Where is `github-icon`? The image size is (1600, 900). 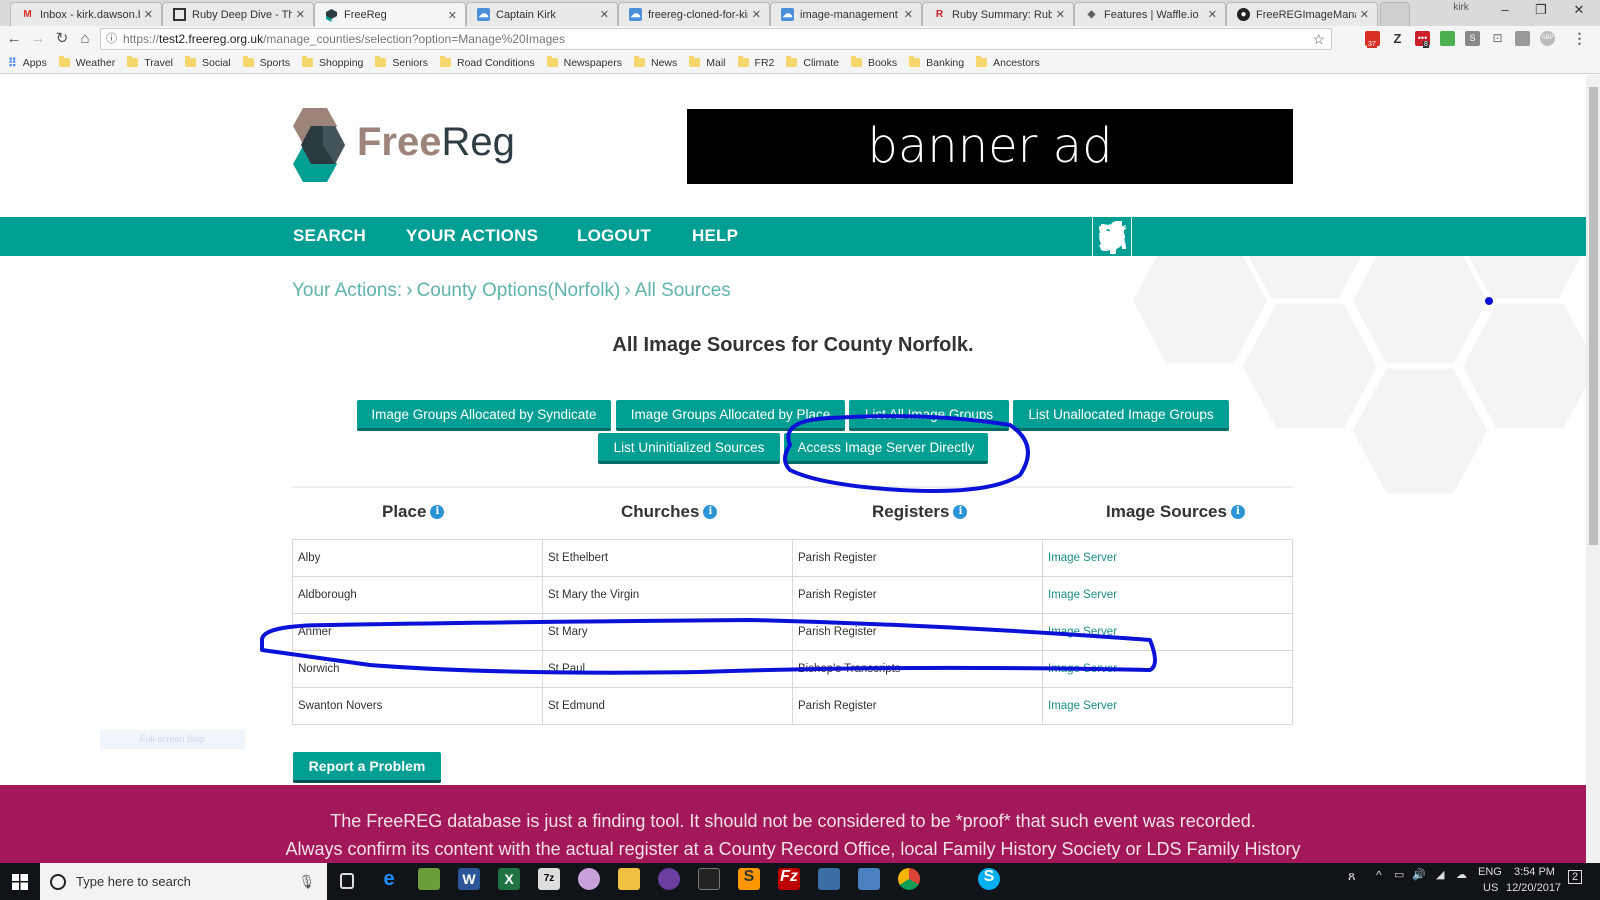 github-icon is located at coordinates (1112, 236).